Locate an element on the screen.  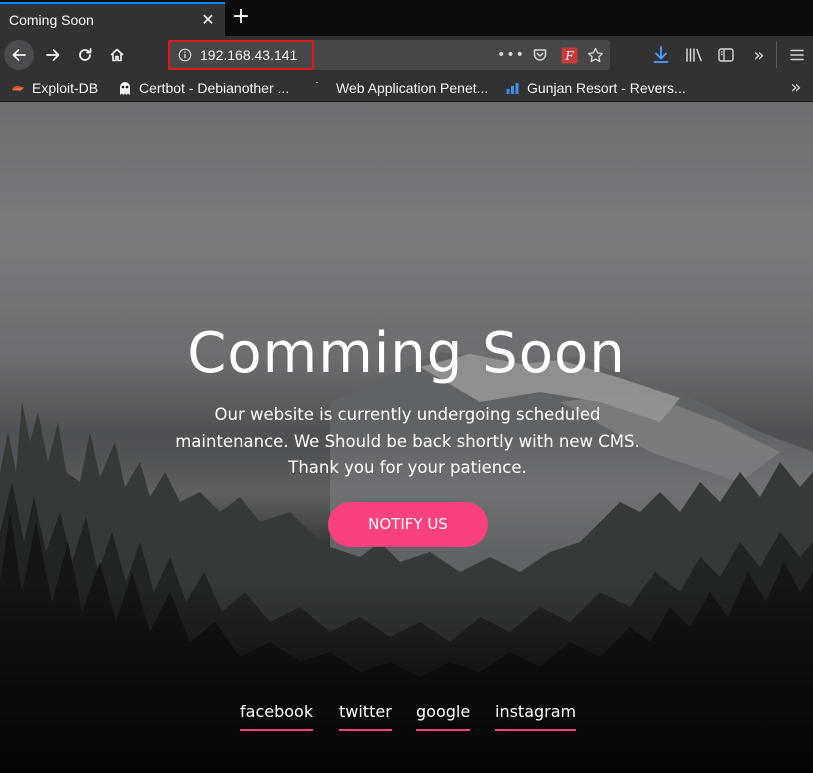
back-button is located at coordinates (19, 55).